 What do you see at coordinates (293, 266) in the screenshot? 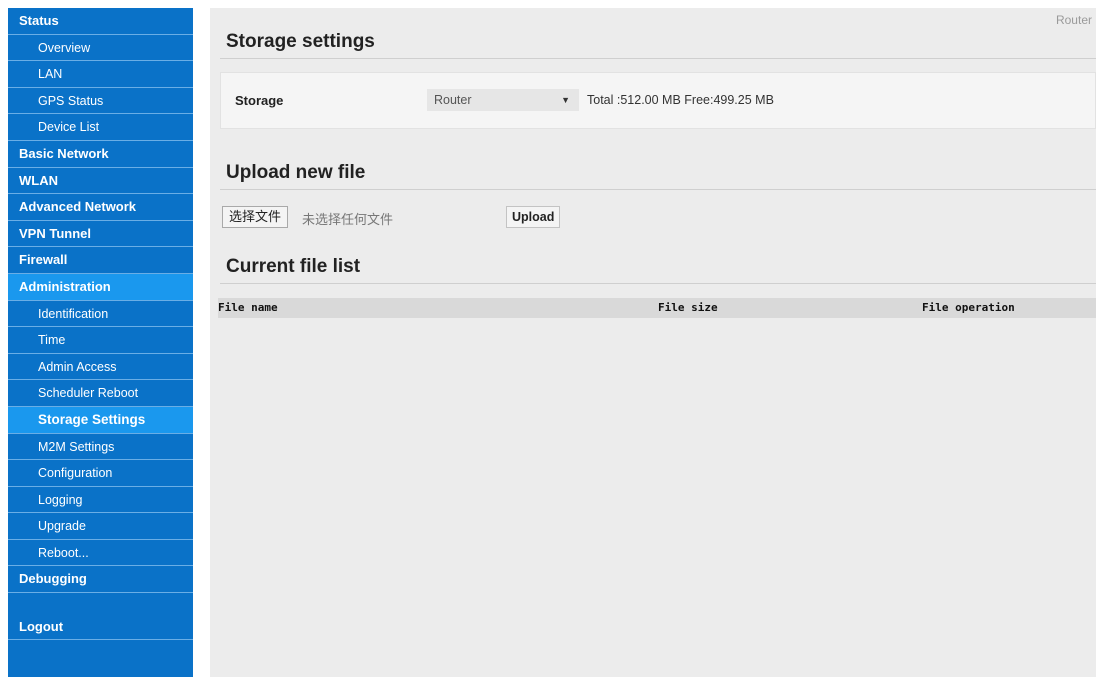
I see `current-file-list-title: Current file list` at bounding box center [293, 266].